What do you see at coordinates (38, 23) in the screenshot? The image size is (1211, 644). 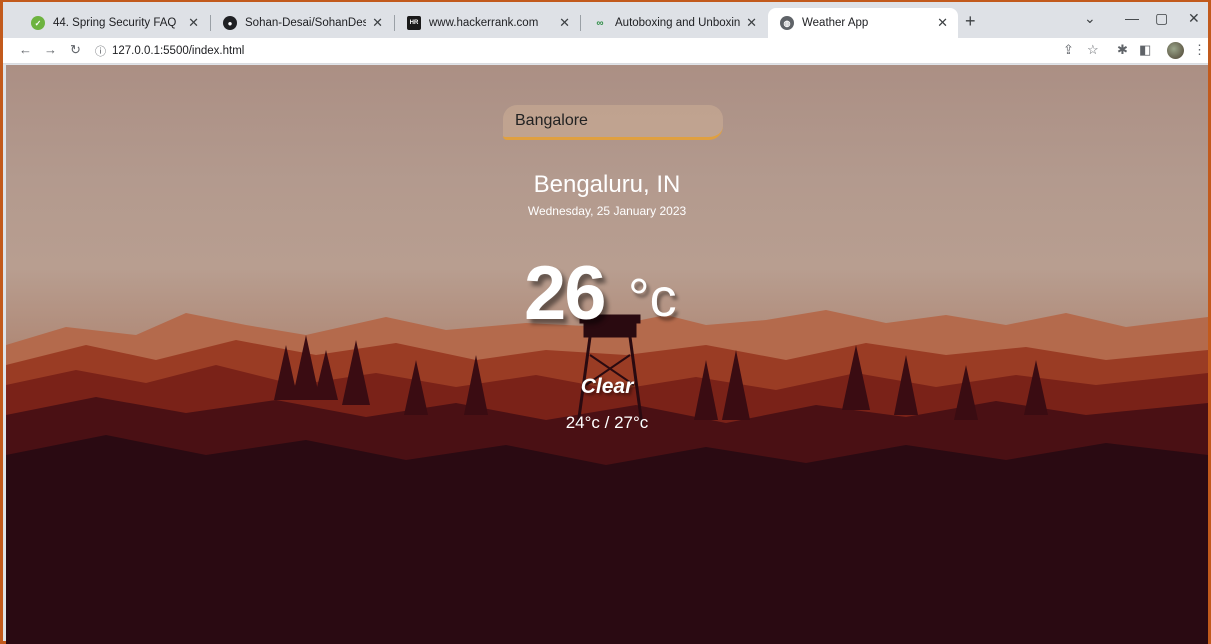 I see `spring-icon: ✓` at bounding box center [38, 23].